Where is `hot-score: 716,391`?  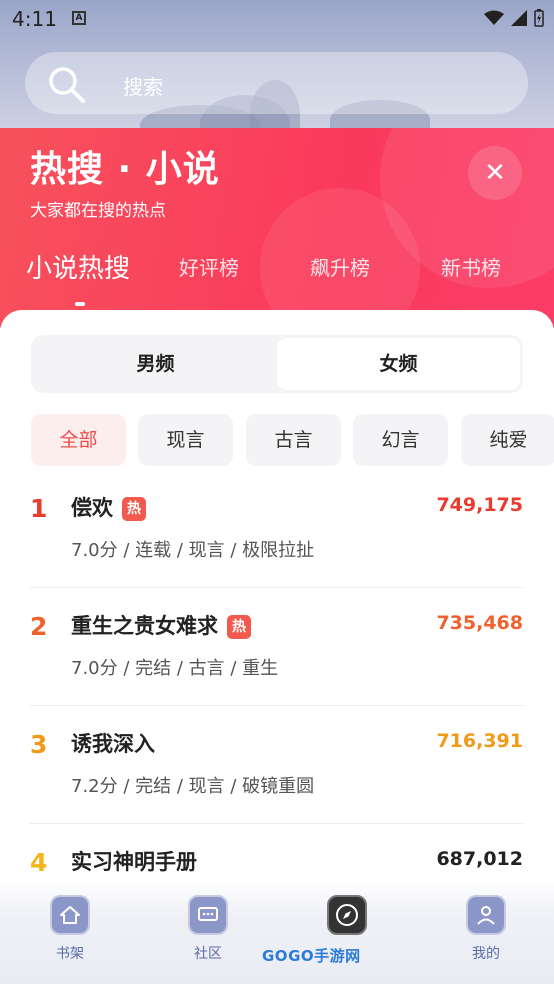
hot-score: 716,391 is located at coordinates (479, 741).